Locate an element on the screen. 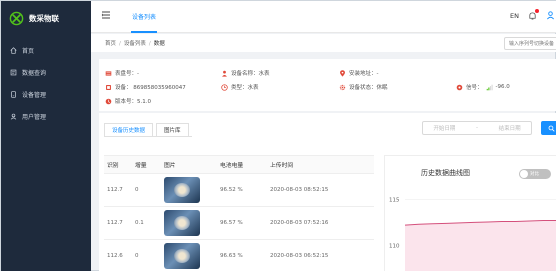  signal-label: 信号： is located at coordinates (474, 88).